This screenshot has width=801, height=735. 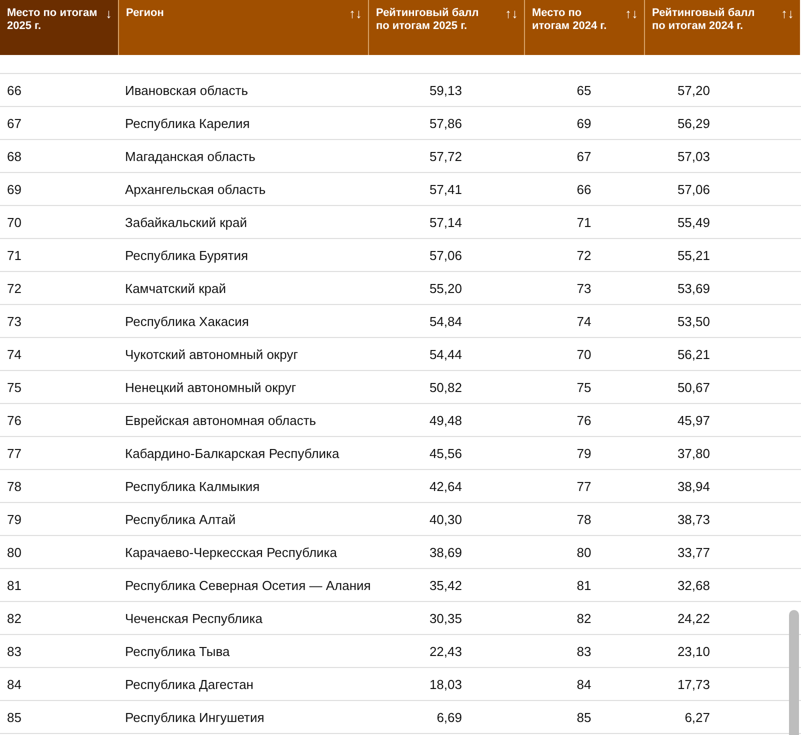 What do you see at coordinates (445, 421) in the screenshot?
I see `table-cell-text: 49,48` at bounding box center [445, 421].